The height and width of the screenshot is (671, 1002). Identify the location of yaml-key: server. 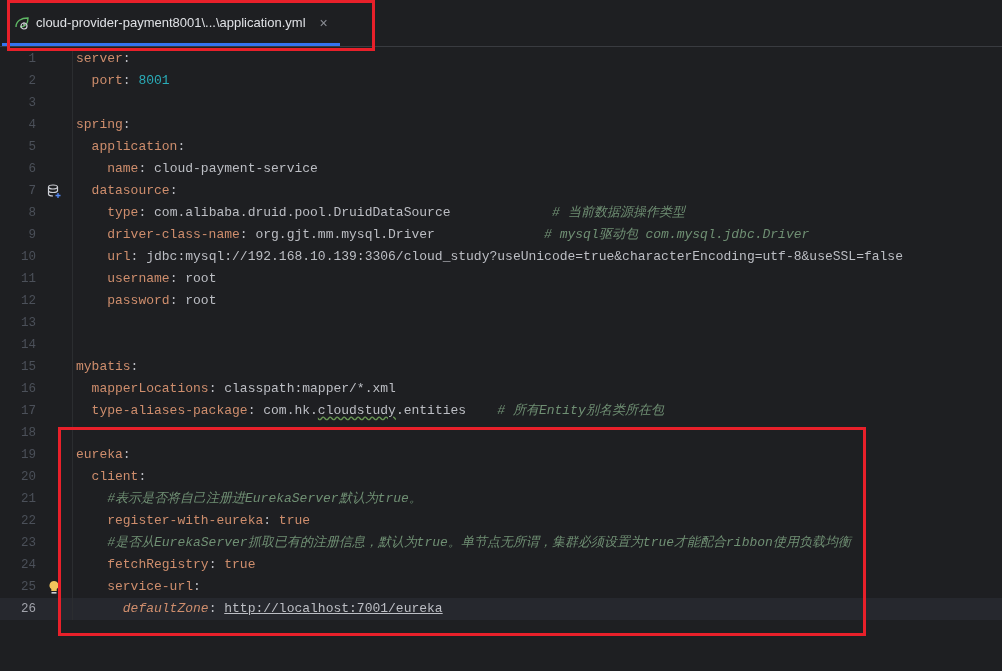
(99, 59).